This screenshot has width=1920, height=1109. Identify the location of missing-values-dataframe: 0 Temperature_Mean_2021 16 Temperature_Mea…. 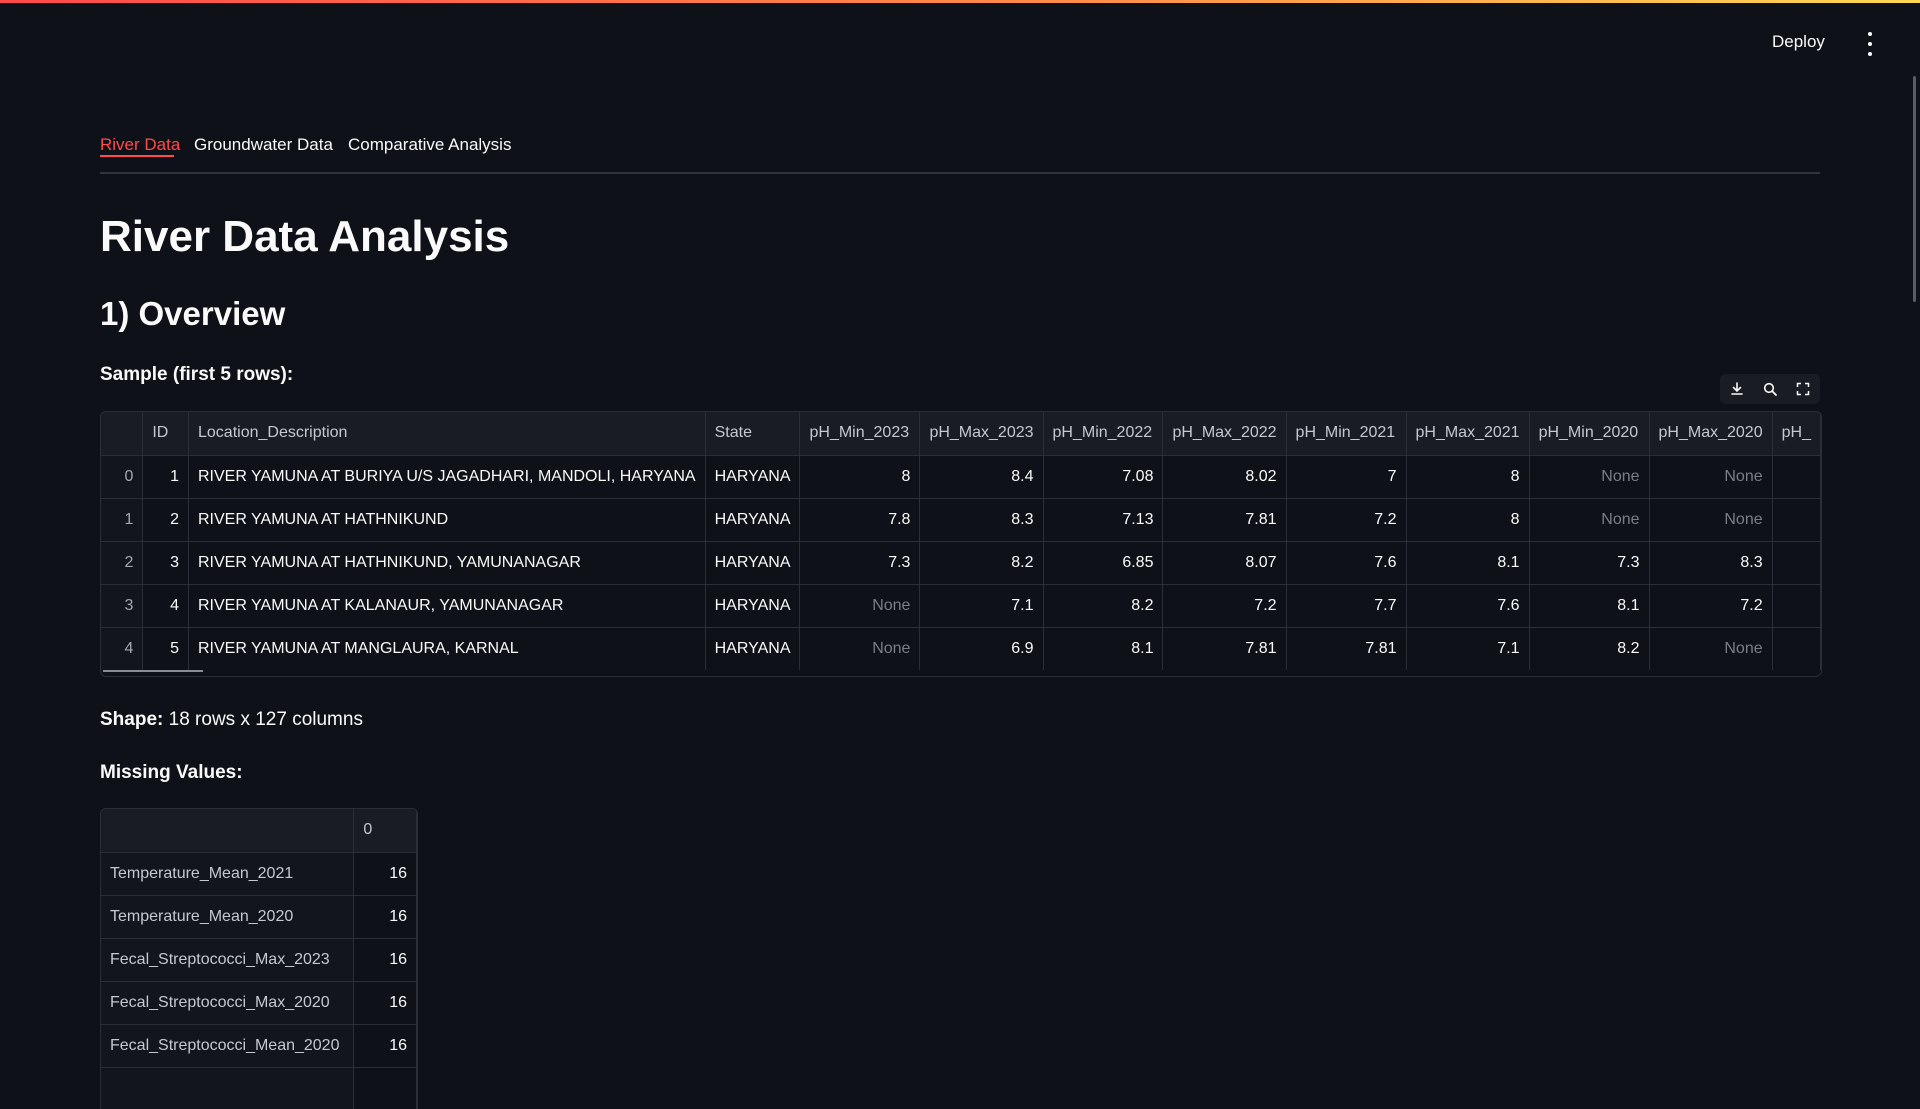
(259, 958).